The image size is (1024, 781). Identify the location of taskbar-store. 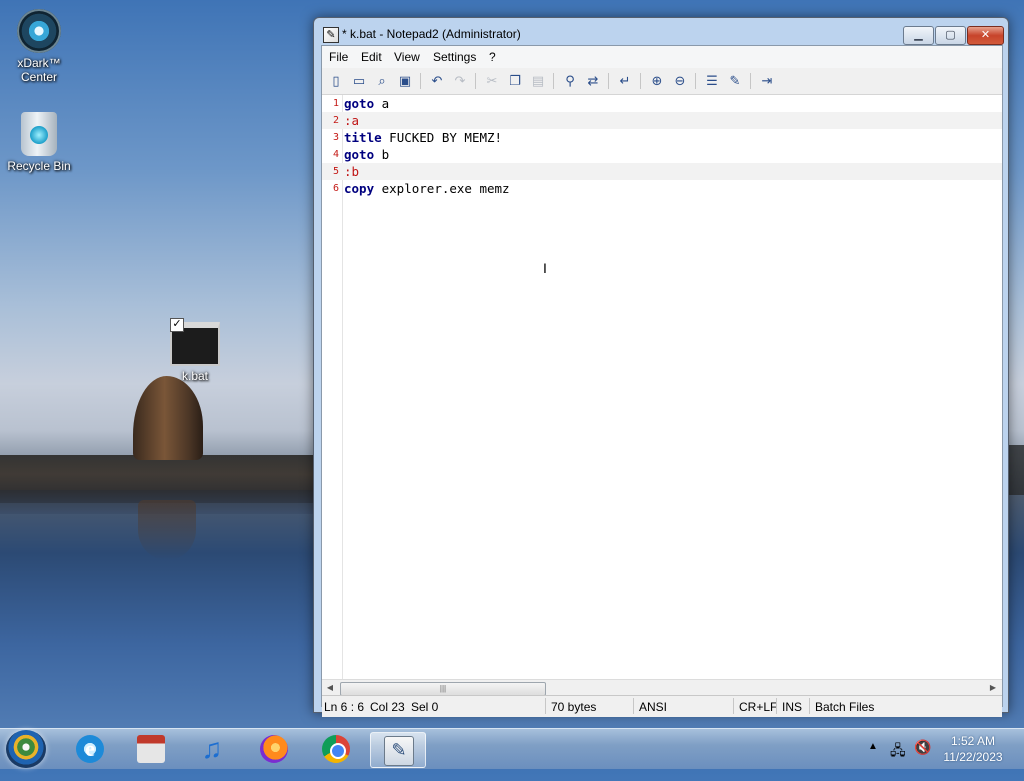
(151, 749).